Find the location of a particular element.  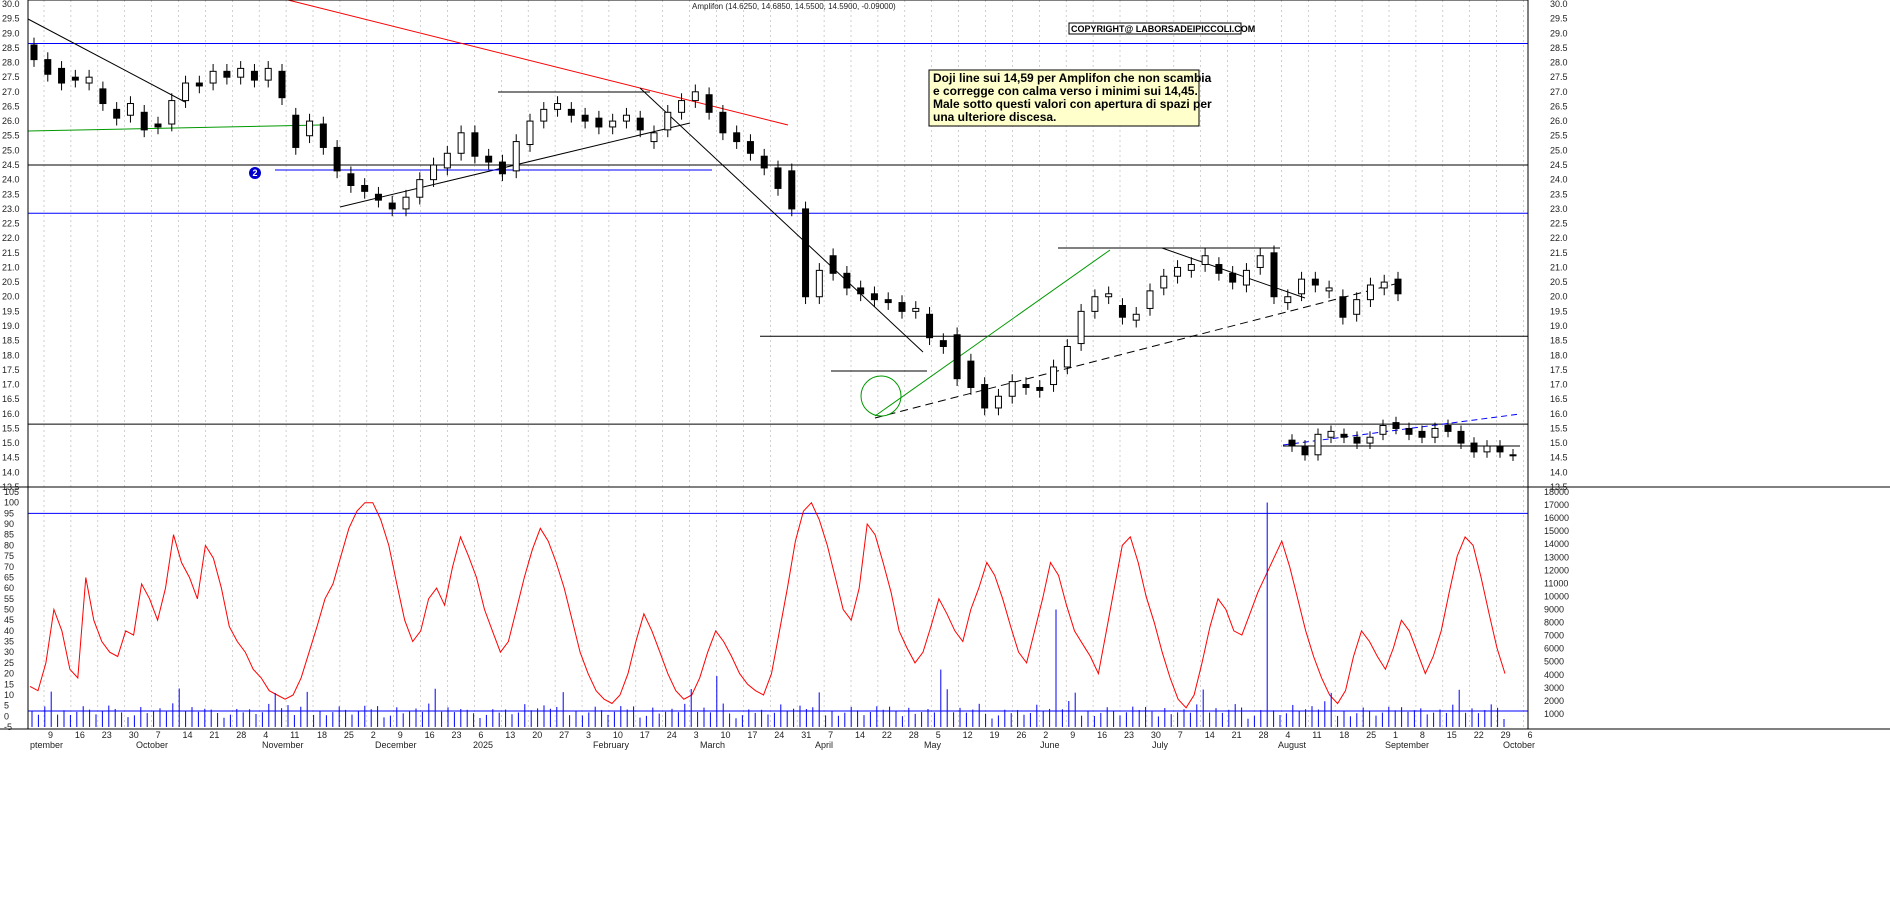

day-label-51: 8 is located at coordinates (1422, 735).